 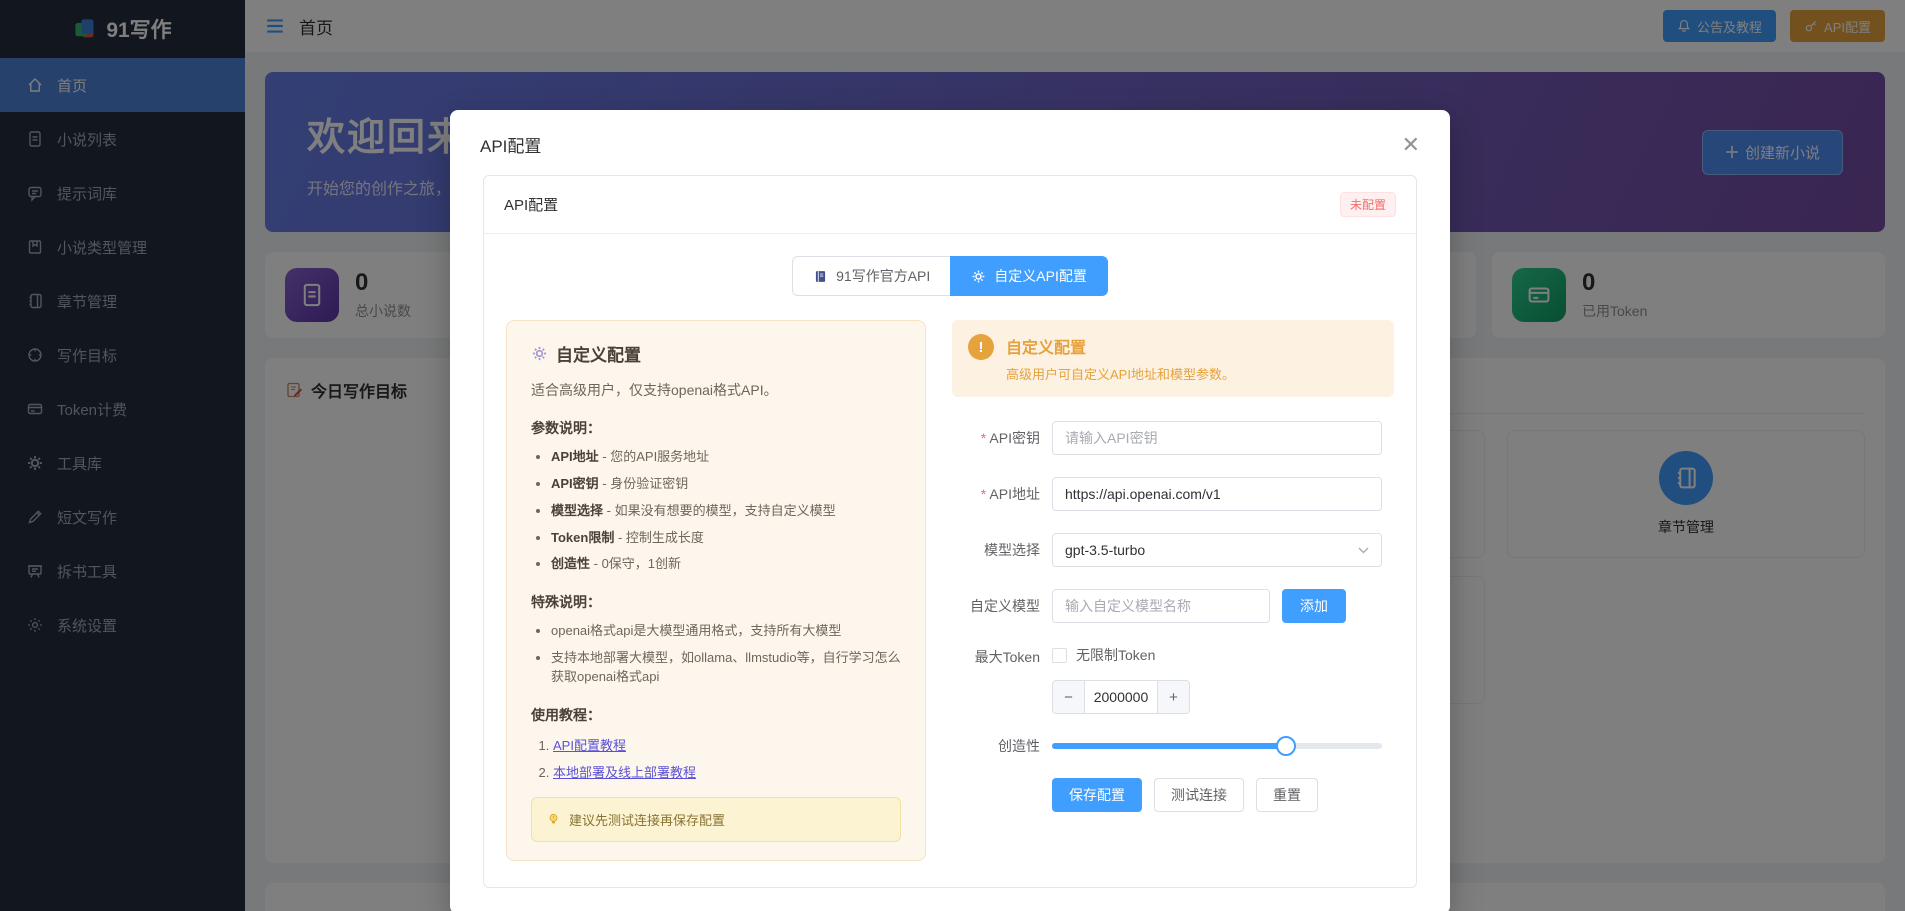 What do you see at coordinates (1002, 494) in the screenshot?
I see `api-url-label: API地址` at bounding box center [1002, 494].